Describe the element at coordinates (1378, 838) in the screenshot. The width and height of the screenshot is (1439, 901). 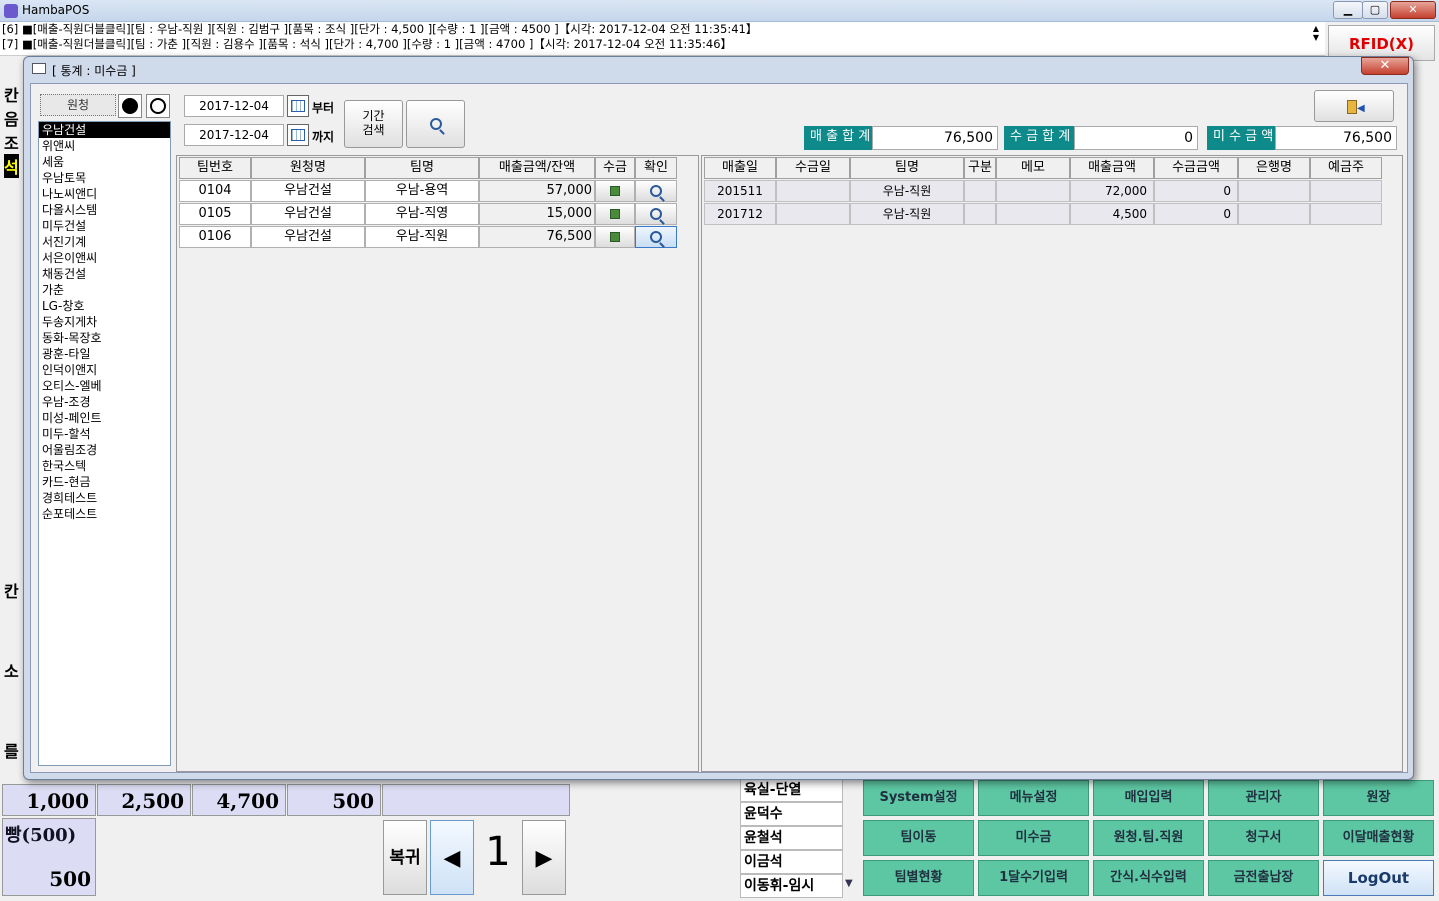
I see `monthly-sales-button: 이달매출현황` at that location.